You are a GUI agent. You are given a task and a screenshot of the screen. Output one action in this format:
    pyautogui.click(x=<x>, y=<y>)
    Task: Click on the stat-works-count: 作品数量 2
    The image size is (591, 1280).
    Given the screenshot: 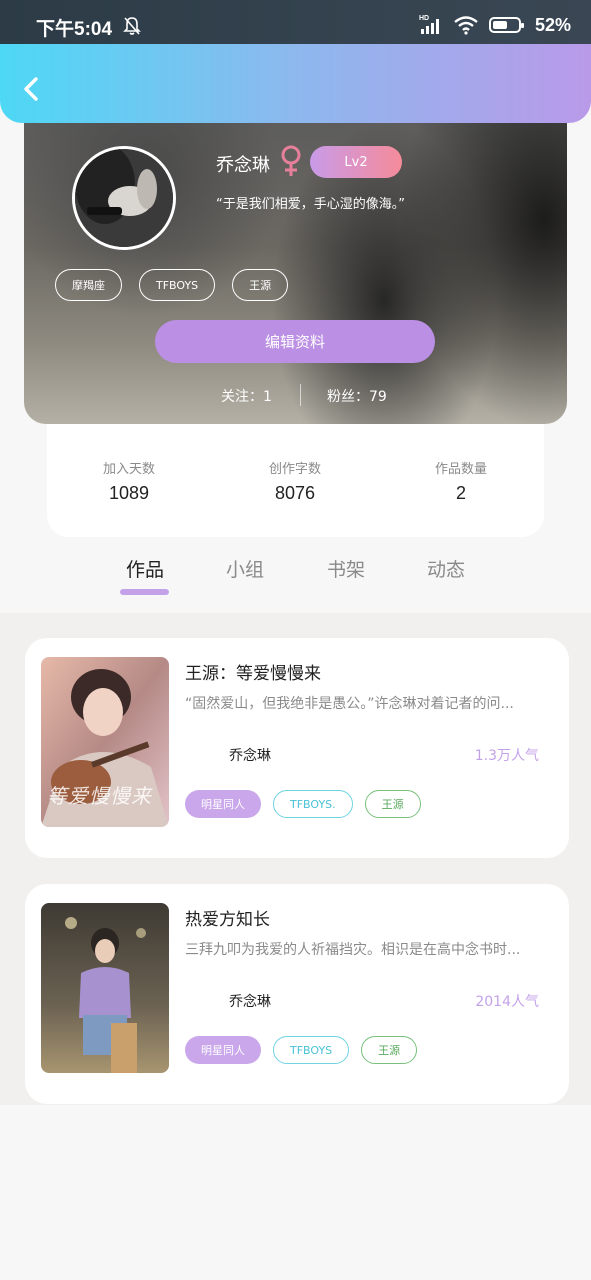 What is the action you would take?
    pyautogui.click(x=461, y=481)
    